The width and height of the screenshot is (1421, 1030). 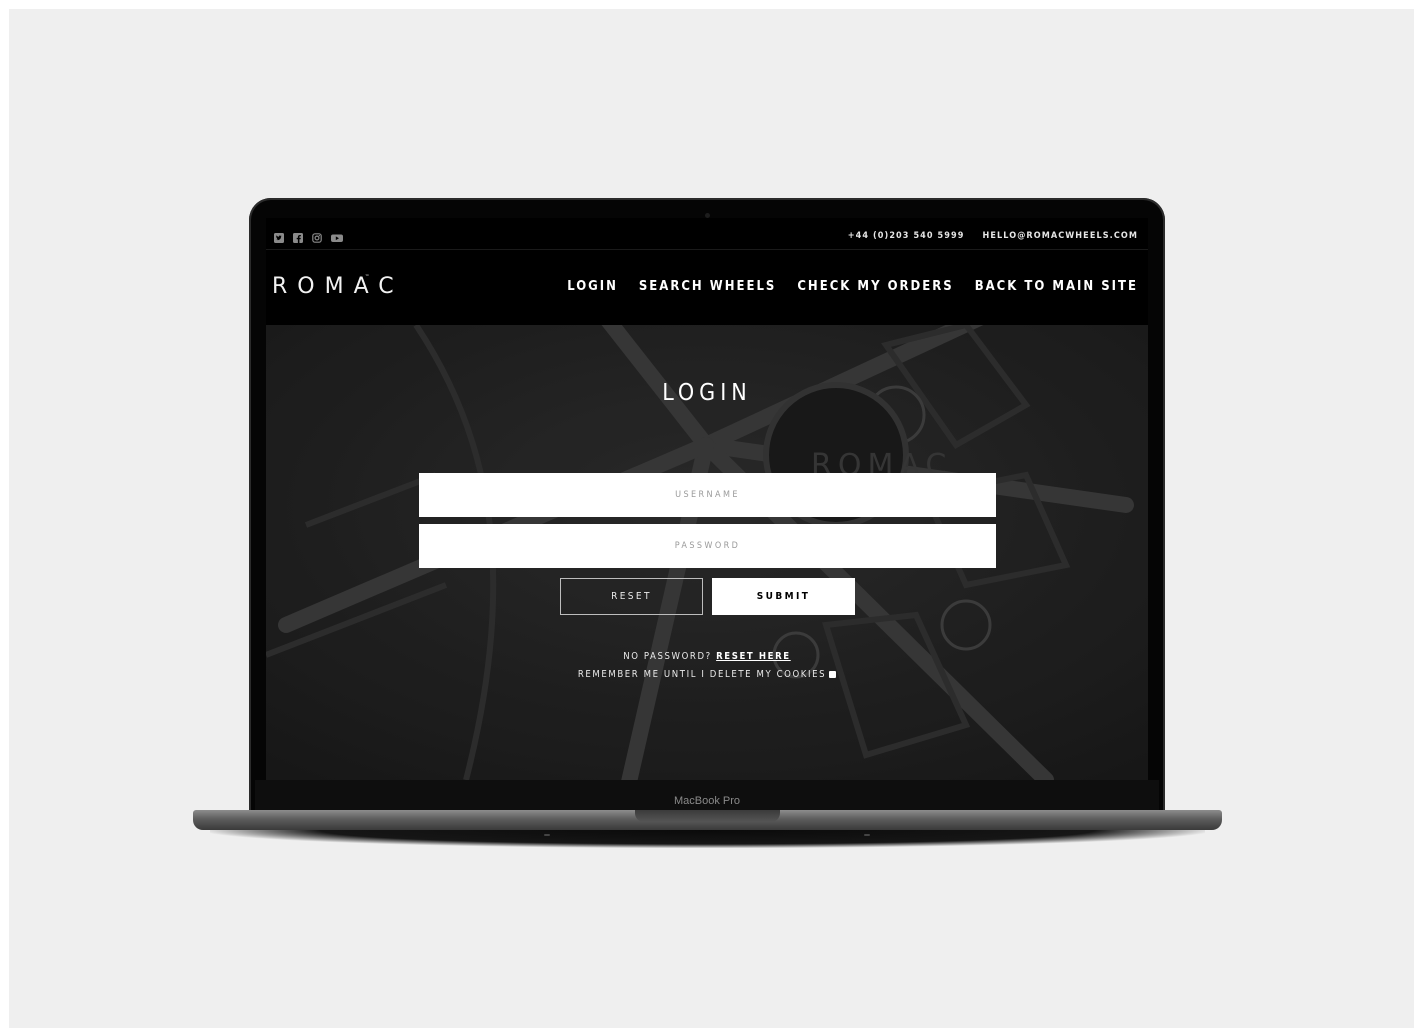 I want to click on romac-logo: ROMAC, so click(x=338, y=286).